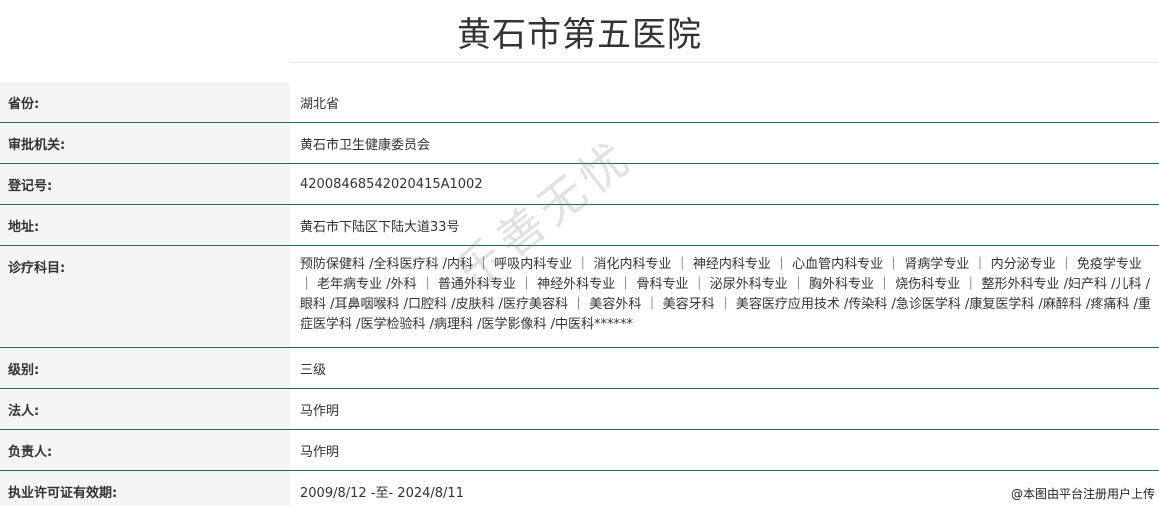  I want to click on row-authority: 审批机关: 黄石市卫生健康委员会, so click(579, 143).